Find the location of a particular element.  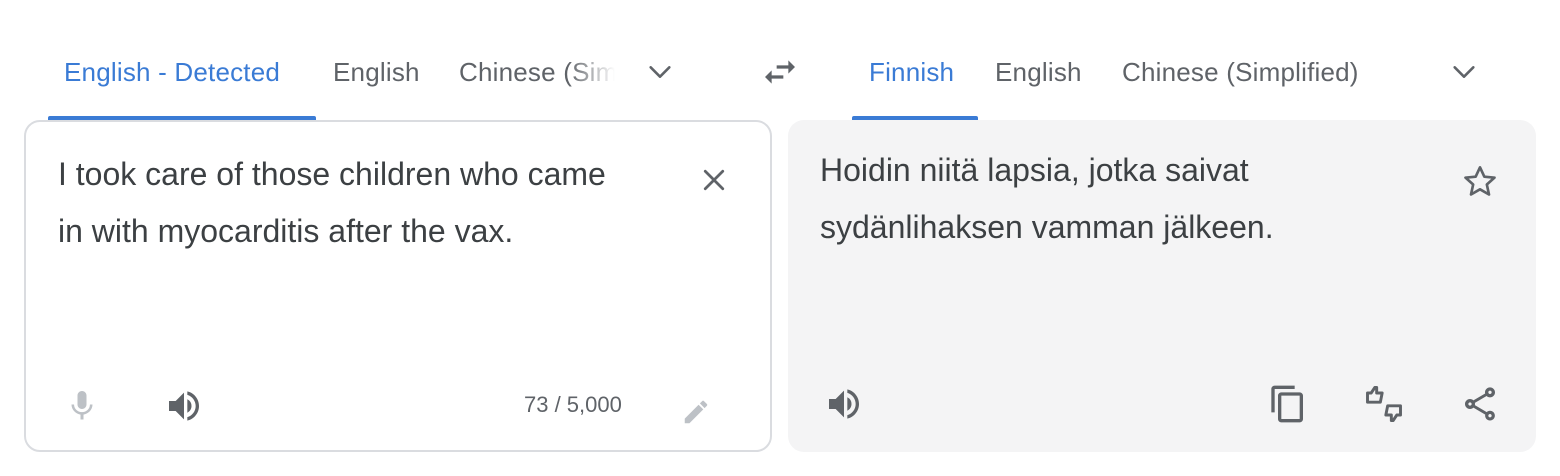

tab-source-chinese-simplified: Chinese (Simplified) is located at coordinates (537, 72).